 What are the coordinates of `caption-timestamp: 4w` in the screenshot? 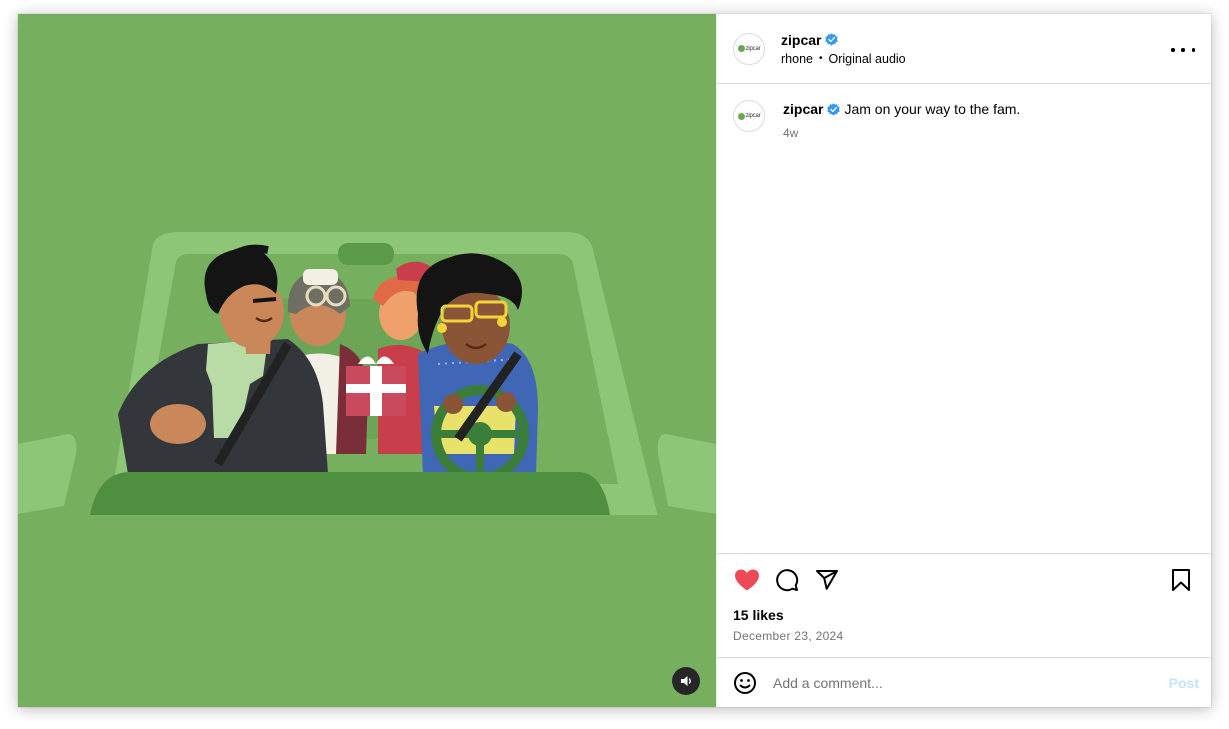 It's located at (901, 133).